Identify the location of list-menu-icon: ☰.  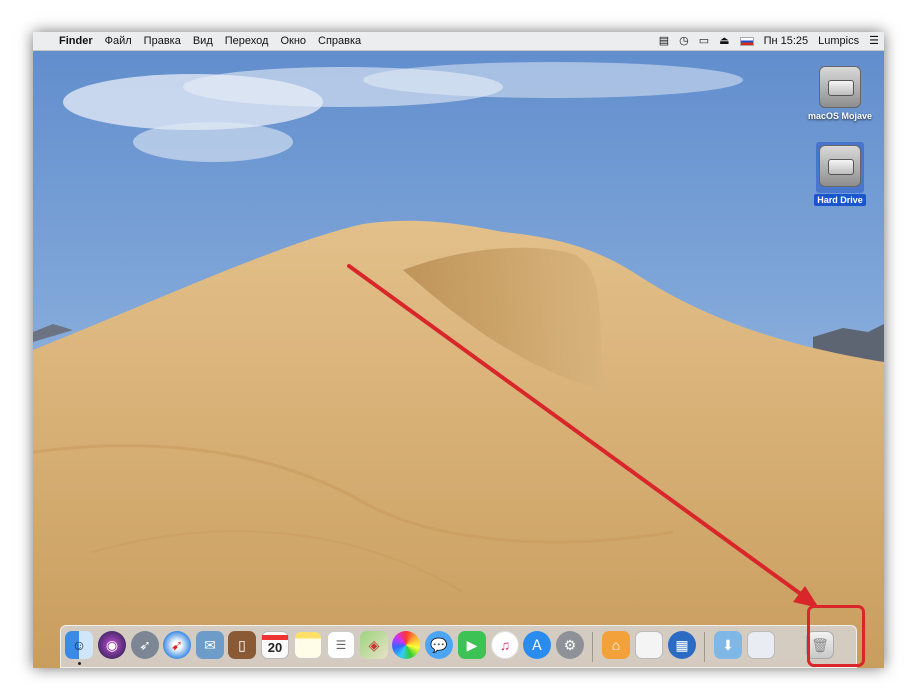
(874, 41).